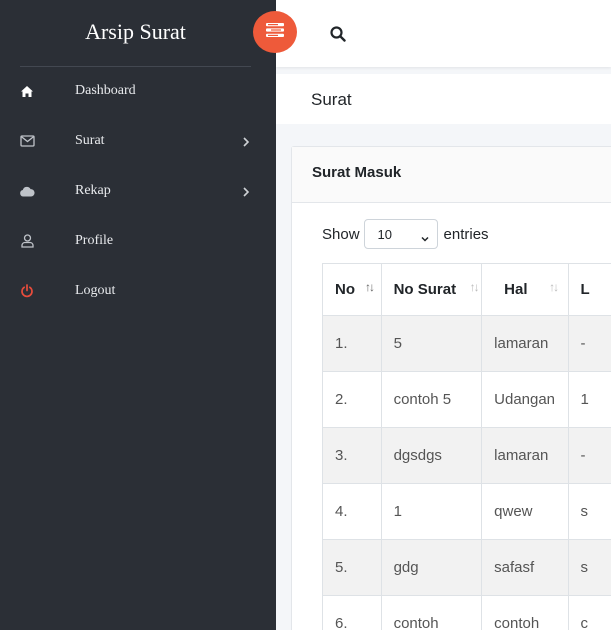 This screenshot has height=630, width=611. What do you see at coordinates (338, 34) in the screenshot?
I see `search-icon` at bounding box center [338, 34].